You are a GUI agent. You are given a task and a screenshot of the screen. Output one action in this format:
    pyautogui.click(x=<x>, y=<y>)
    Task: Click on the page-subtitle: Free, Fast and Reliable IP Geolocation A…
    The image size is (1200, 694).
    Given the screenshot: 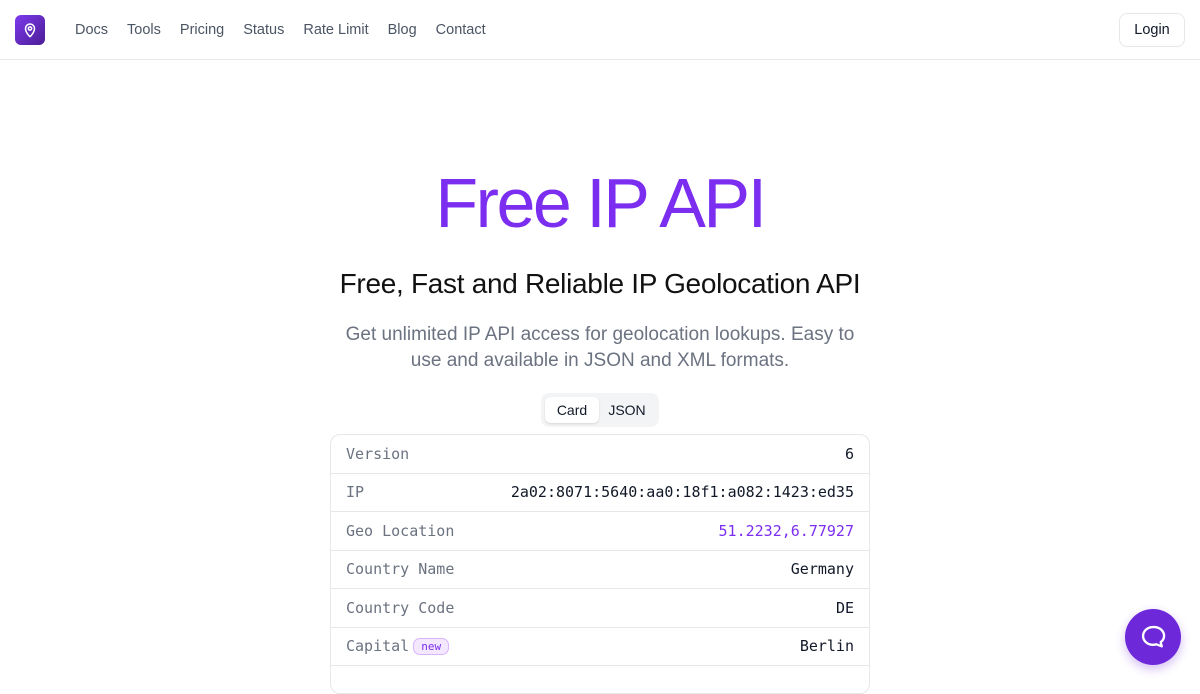 What is the action you would take?
    pyautogui.click(x=600, y=283)
    